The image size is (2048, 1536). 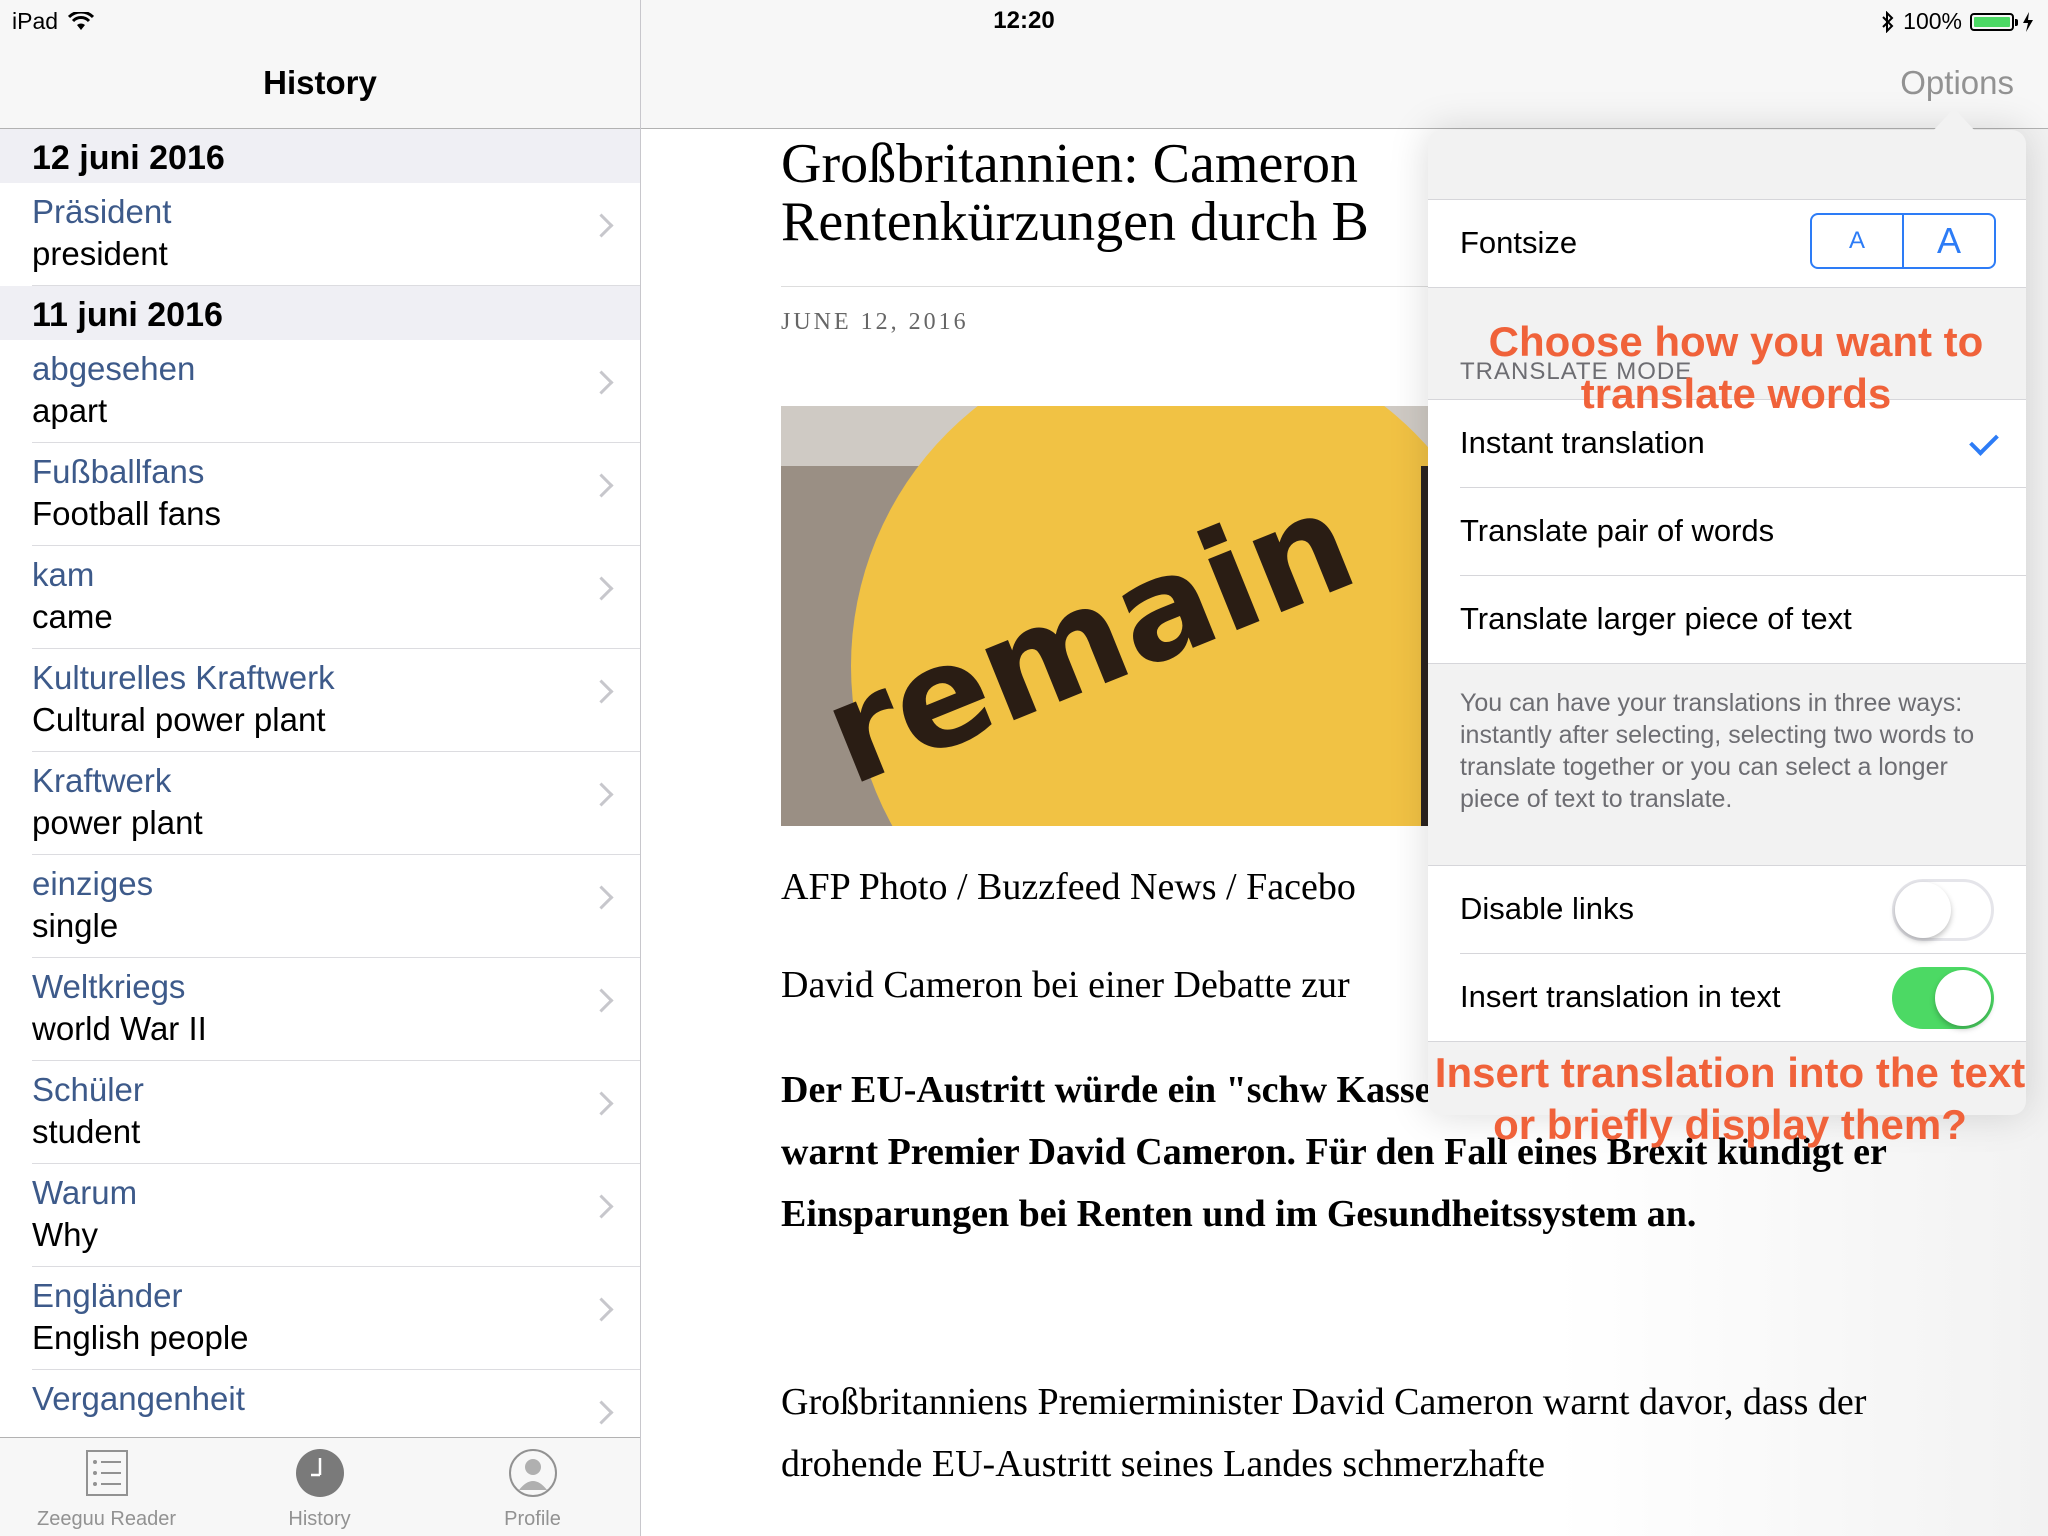 I want to click on fontsize-group: Fontsize A A, so click(x=1727, y=243).